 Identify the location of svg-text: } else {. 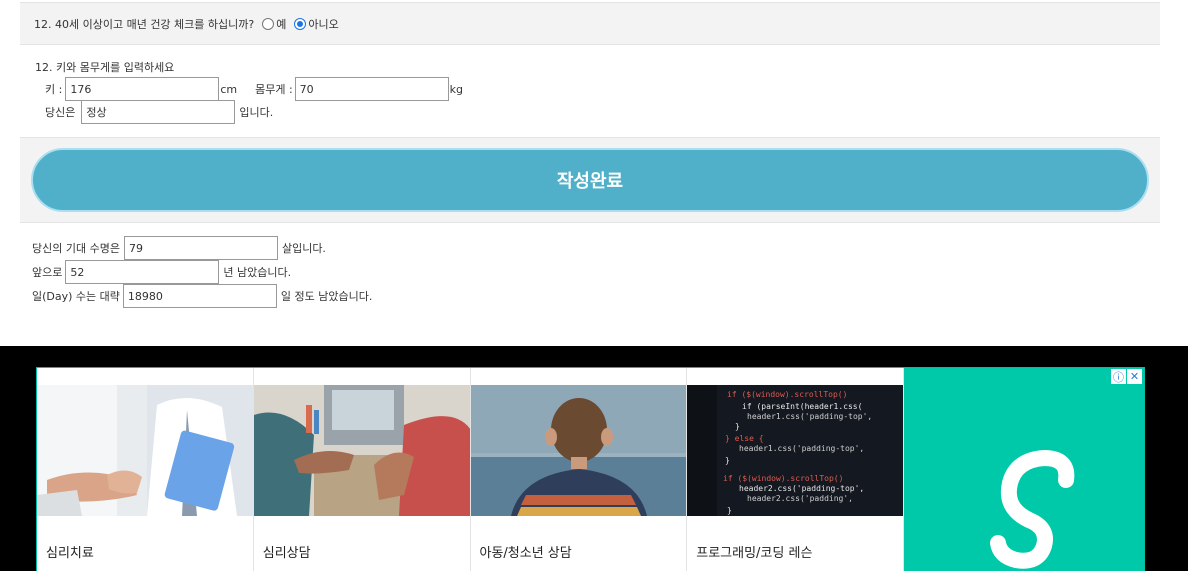
(744, 438).